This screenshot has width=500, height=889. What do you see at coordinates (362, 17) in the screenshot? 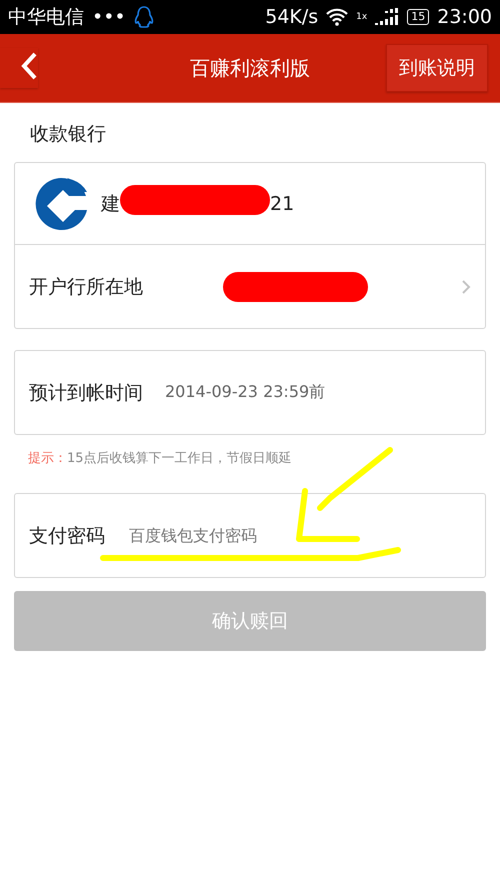
I see `network-type: 1x` at bounding box center [362, 17].